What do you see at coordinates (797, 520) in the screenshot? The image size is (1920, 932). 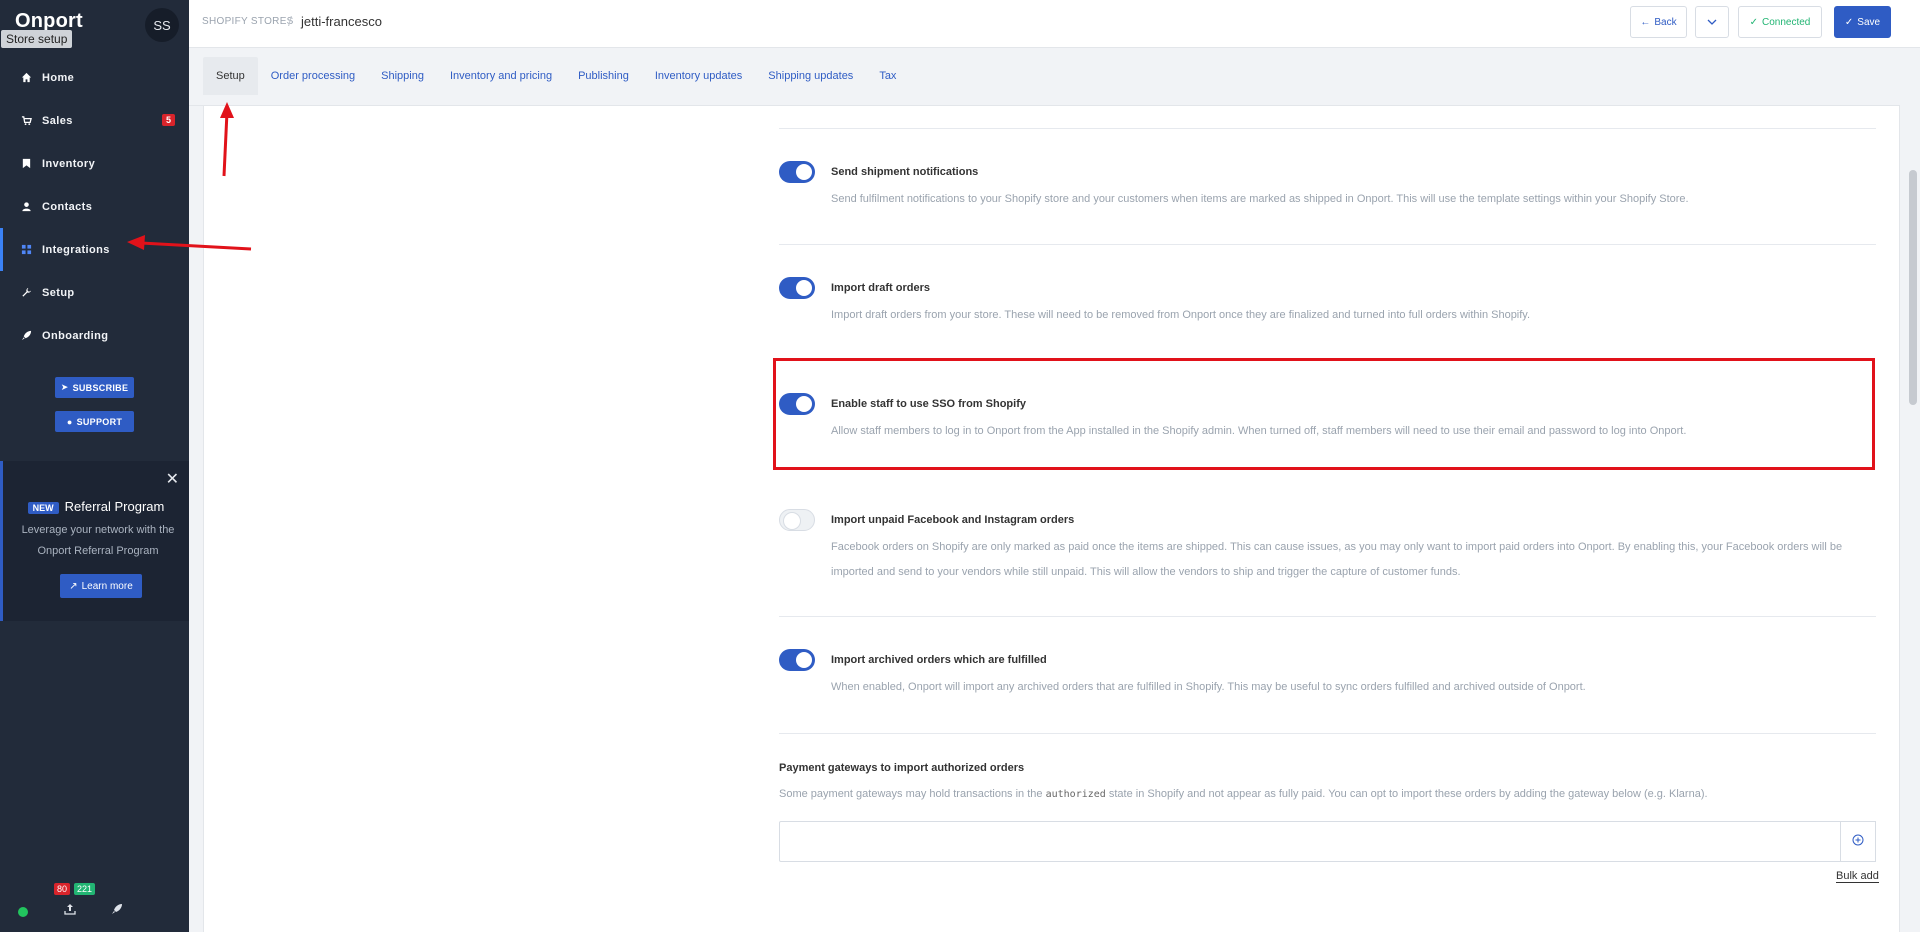 I see `import-unpaid-facebook-orders-toggle` at bounding box center [797, 520].